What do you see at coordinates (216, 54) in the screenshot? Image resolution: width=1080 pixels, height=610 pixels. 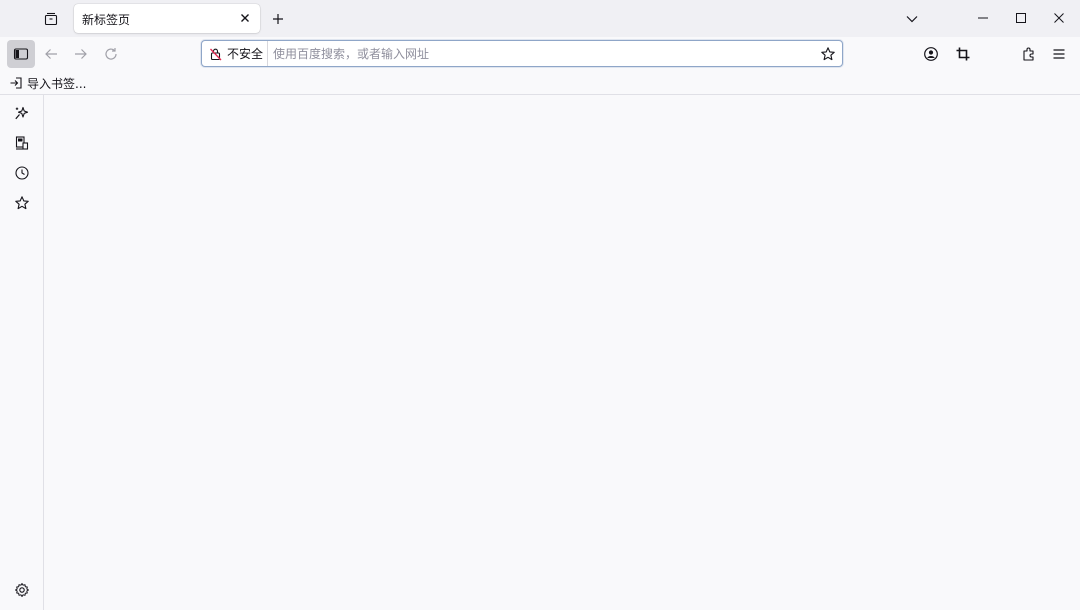 I see `insecure-lock-icon` at bounding box center [216, 54].